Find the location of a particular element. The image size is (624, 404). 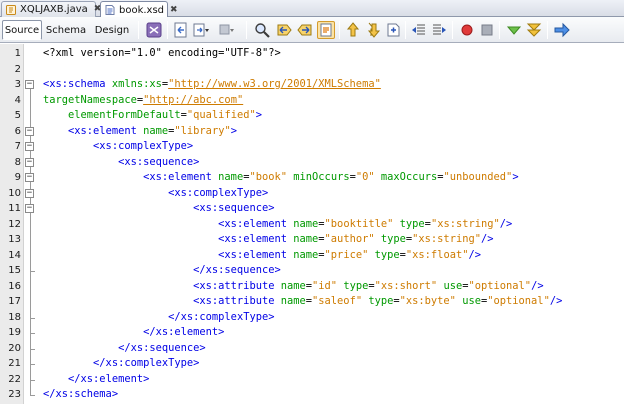

code-token: /> is located at coordinates (487, 239).